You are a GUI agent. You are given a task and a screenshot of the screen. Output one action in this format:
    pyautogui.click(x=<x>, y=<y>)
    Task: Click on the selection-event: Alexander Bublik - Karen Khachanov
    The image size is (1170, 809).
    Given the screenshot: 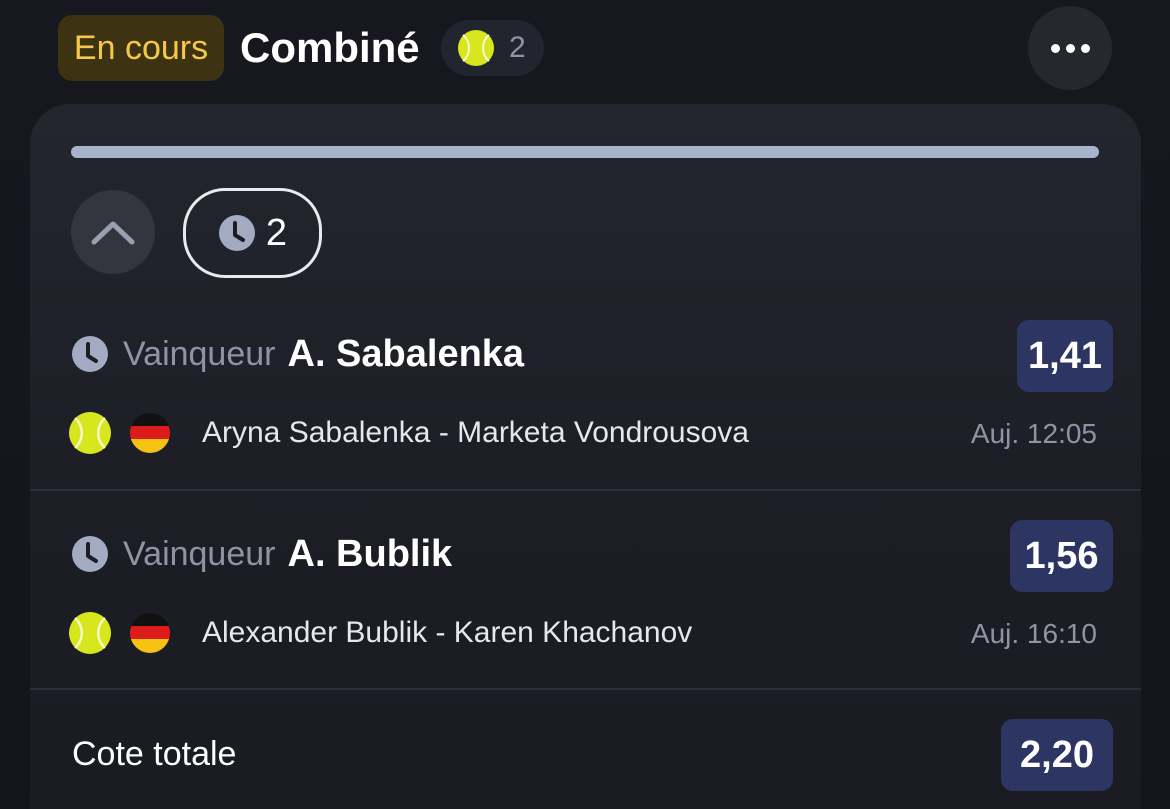 What is the action you would take?
    pyautogui.click(x=380, y=633)
    